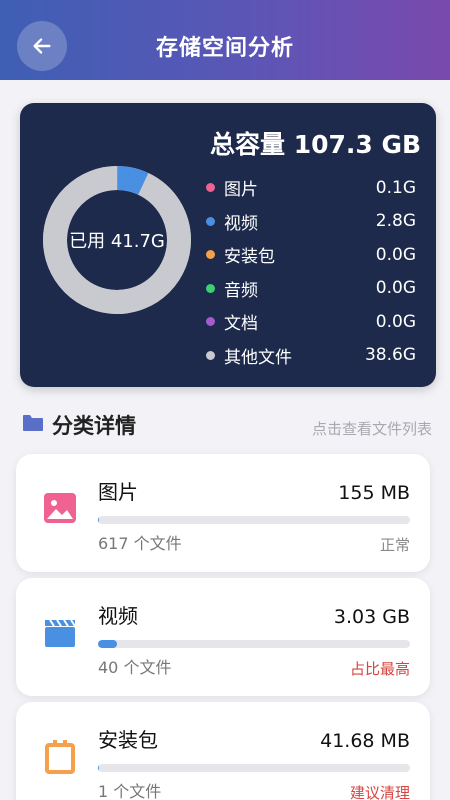 This screenshot has width=450, height=800. What do you see at coordinates (223, 637) in the screenshot?
I see `category-card-videos: 视频 3.03 GB 40 个文件 占比最高` at bounding box center [223, 637].